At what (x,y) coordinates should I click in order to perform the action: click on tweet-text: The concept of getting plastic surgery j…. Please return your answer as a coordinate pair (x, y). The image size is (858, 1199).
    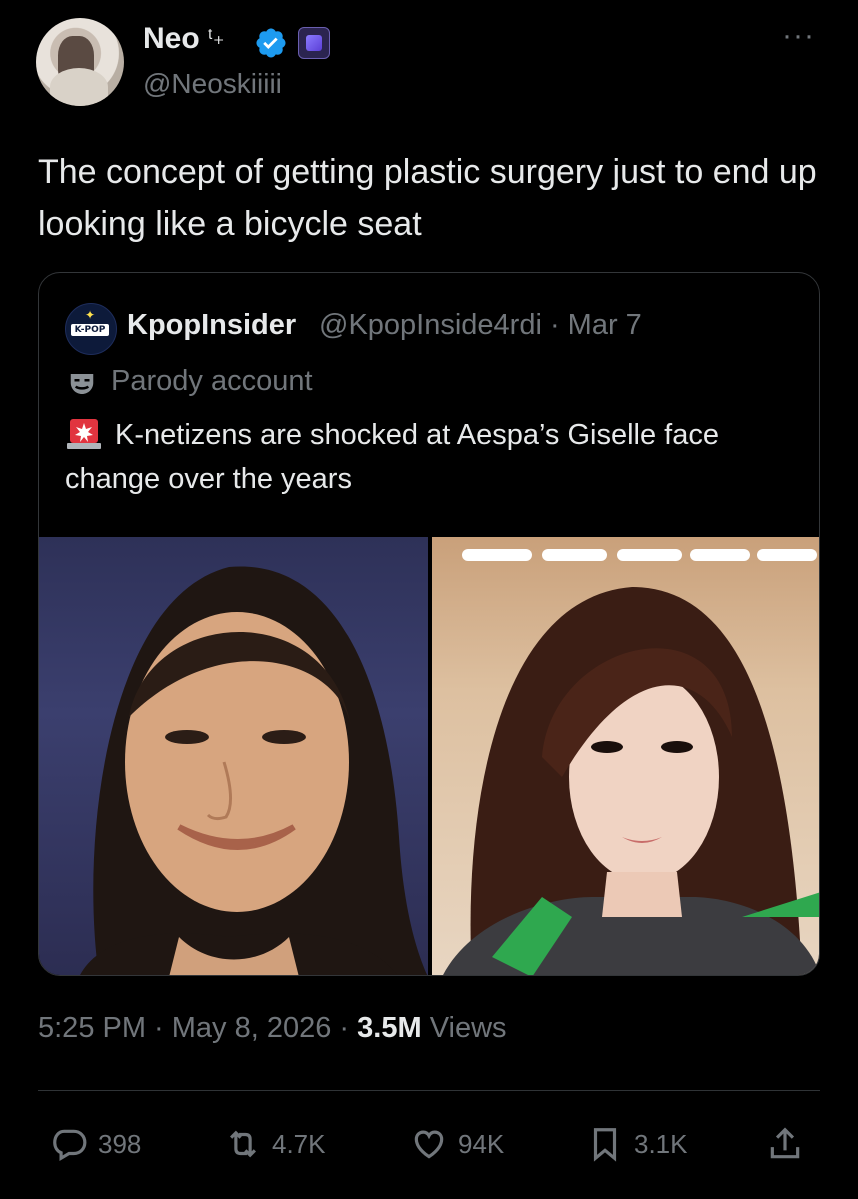
    Looking at the image, I should click on (427, 198).